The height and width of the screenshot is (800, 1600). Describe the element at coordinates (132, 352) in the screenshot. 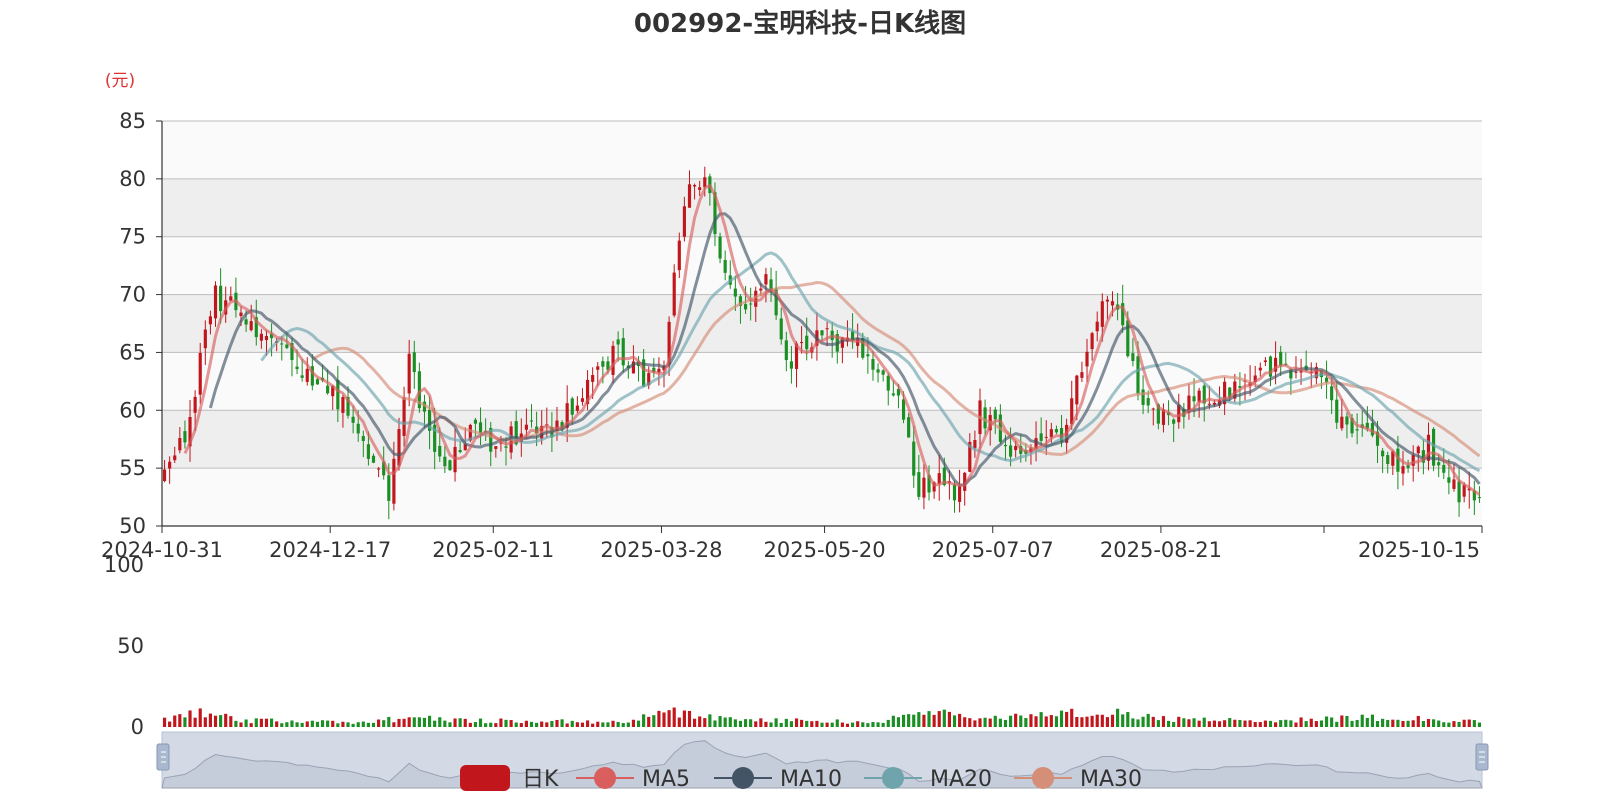

I see `price-y-tick-label: 65` at that location.